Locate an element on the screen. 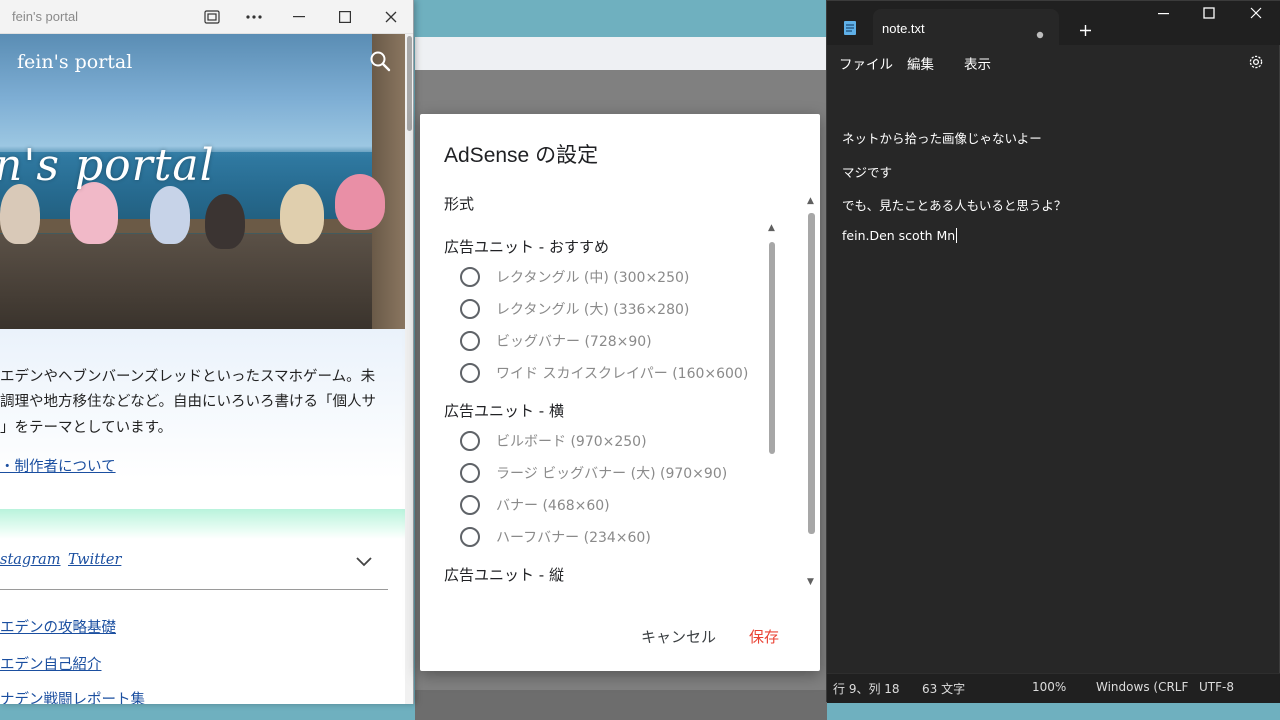 The height and width of the screenshot is (720, 1280). cancel-button: キャンセル is located at coordinates (678, 636).